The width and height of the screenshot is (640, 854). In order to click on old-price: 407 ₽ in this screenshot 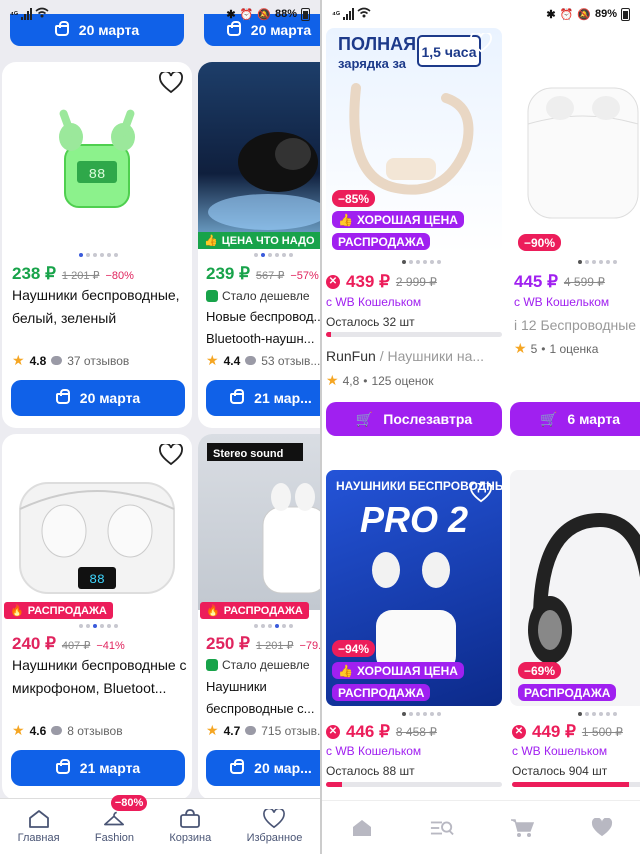, I will do `click(76, 646)`.